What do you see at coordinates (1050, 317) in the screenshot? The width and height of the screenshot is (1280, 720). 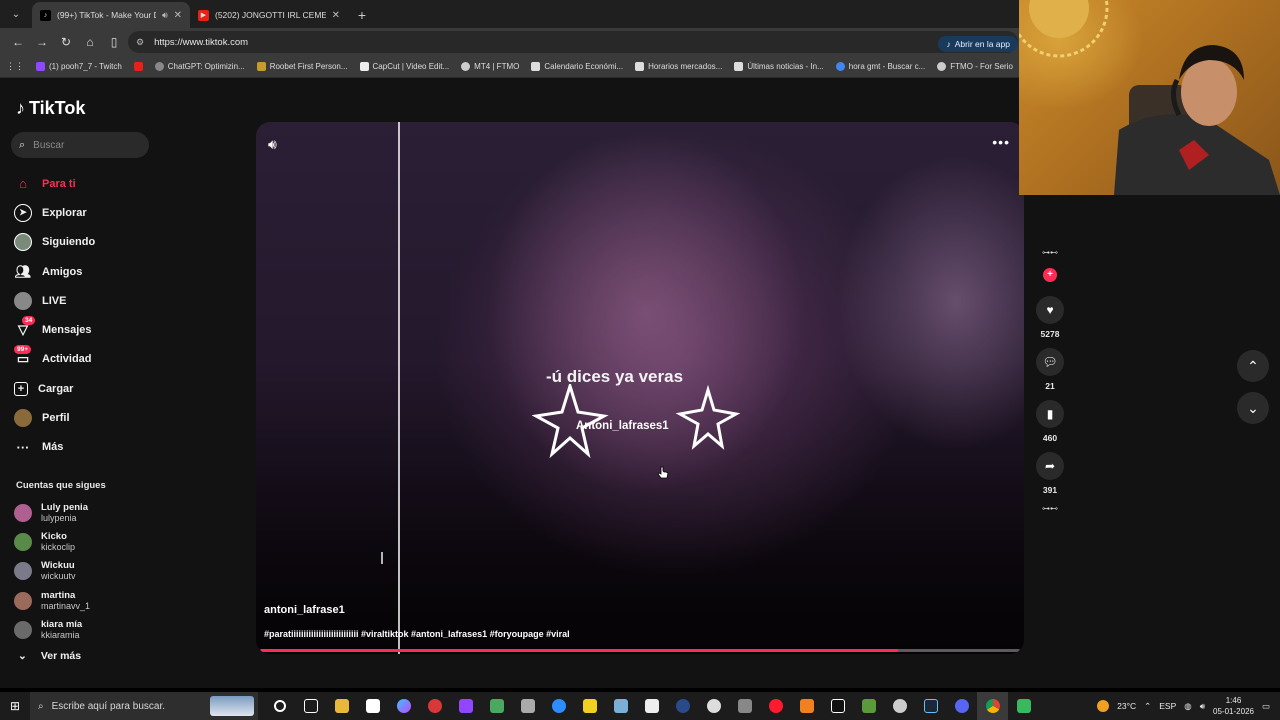 I see `like-button: ♥ 5278` at bounding box center [1050, 317].